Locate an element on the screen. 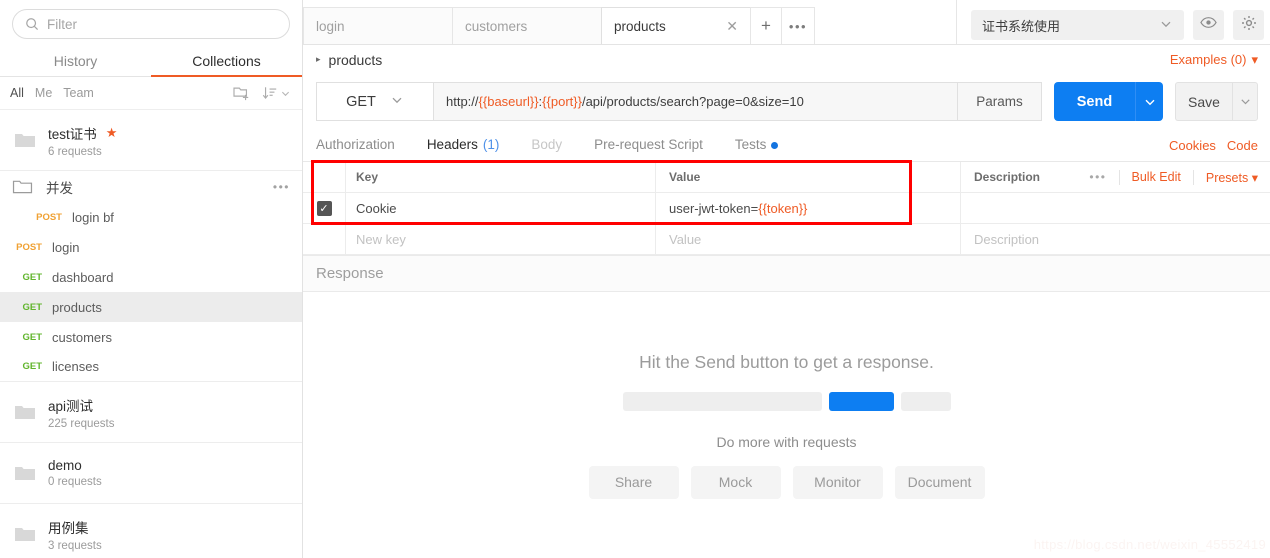 The width and height of the screenshot is (1270, 558). scope-me: Me is located at coordinates (43, 93).